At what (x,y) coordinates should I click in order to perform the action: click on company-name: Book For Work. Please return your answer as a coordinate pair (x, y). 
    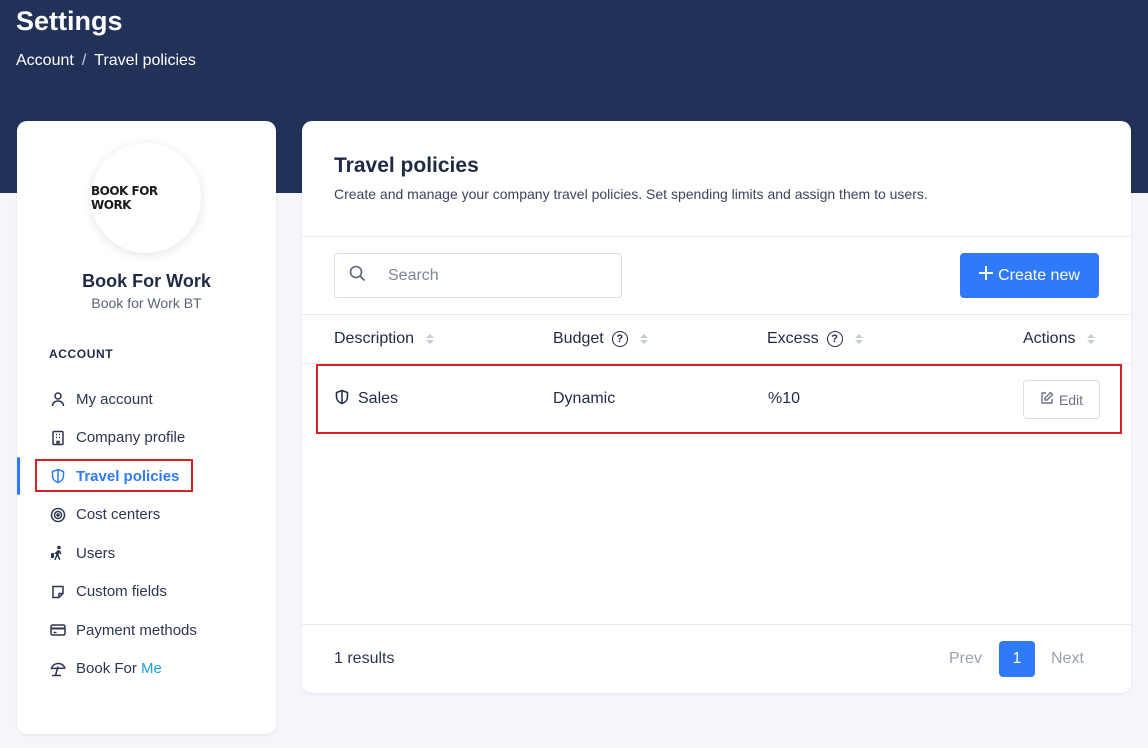
    Looking at the image, I should click on (146, 281).